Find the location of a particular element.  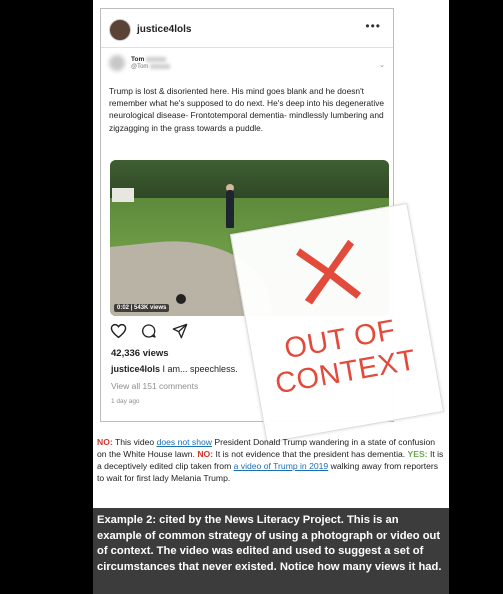

yes-label: YES: is located at coordinates (417, 453).